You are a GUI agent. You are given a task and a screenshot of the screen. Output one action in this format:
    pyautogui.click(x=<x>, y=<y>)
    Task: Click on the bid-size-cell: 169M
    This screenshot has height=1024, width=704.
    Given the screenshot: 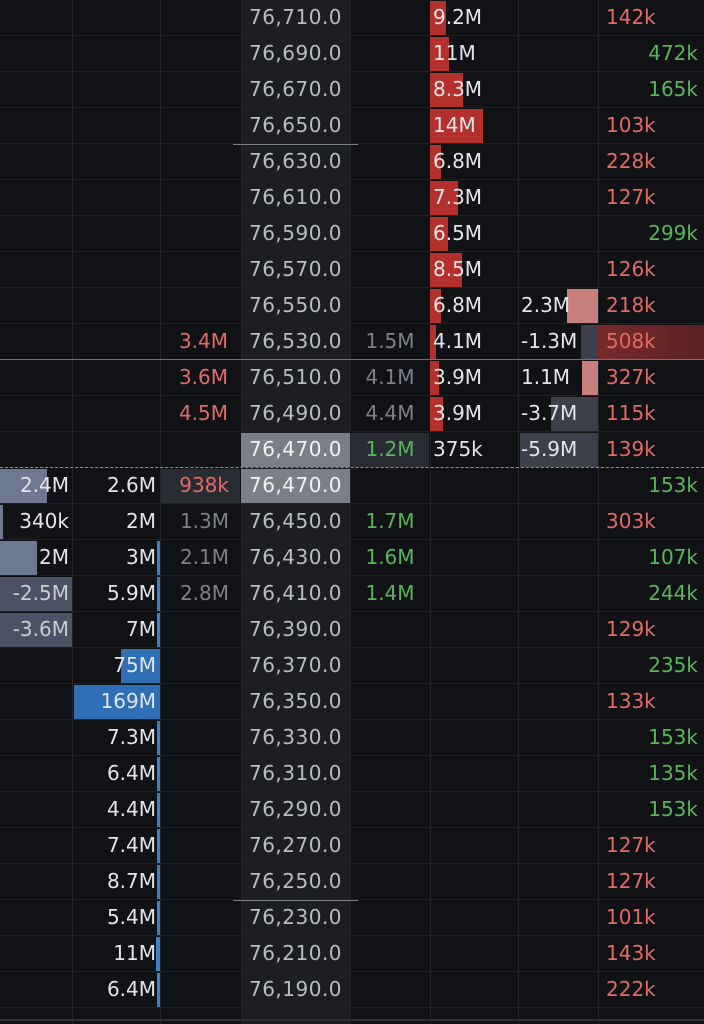 What is the action you would take?
    pyautogui.click(x=116, y=702)
    